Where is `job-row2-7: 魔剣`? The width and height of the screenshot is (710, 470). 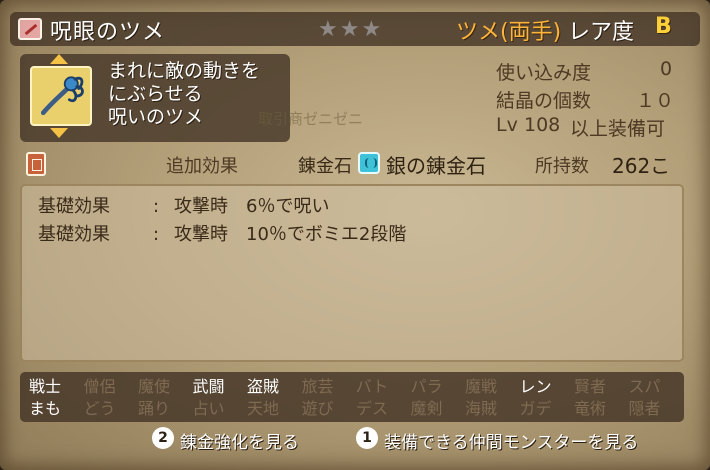 job-row2-7: 魔剣 is located at coordinates (426, 408).